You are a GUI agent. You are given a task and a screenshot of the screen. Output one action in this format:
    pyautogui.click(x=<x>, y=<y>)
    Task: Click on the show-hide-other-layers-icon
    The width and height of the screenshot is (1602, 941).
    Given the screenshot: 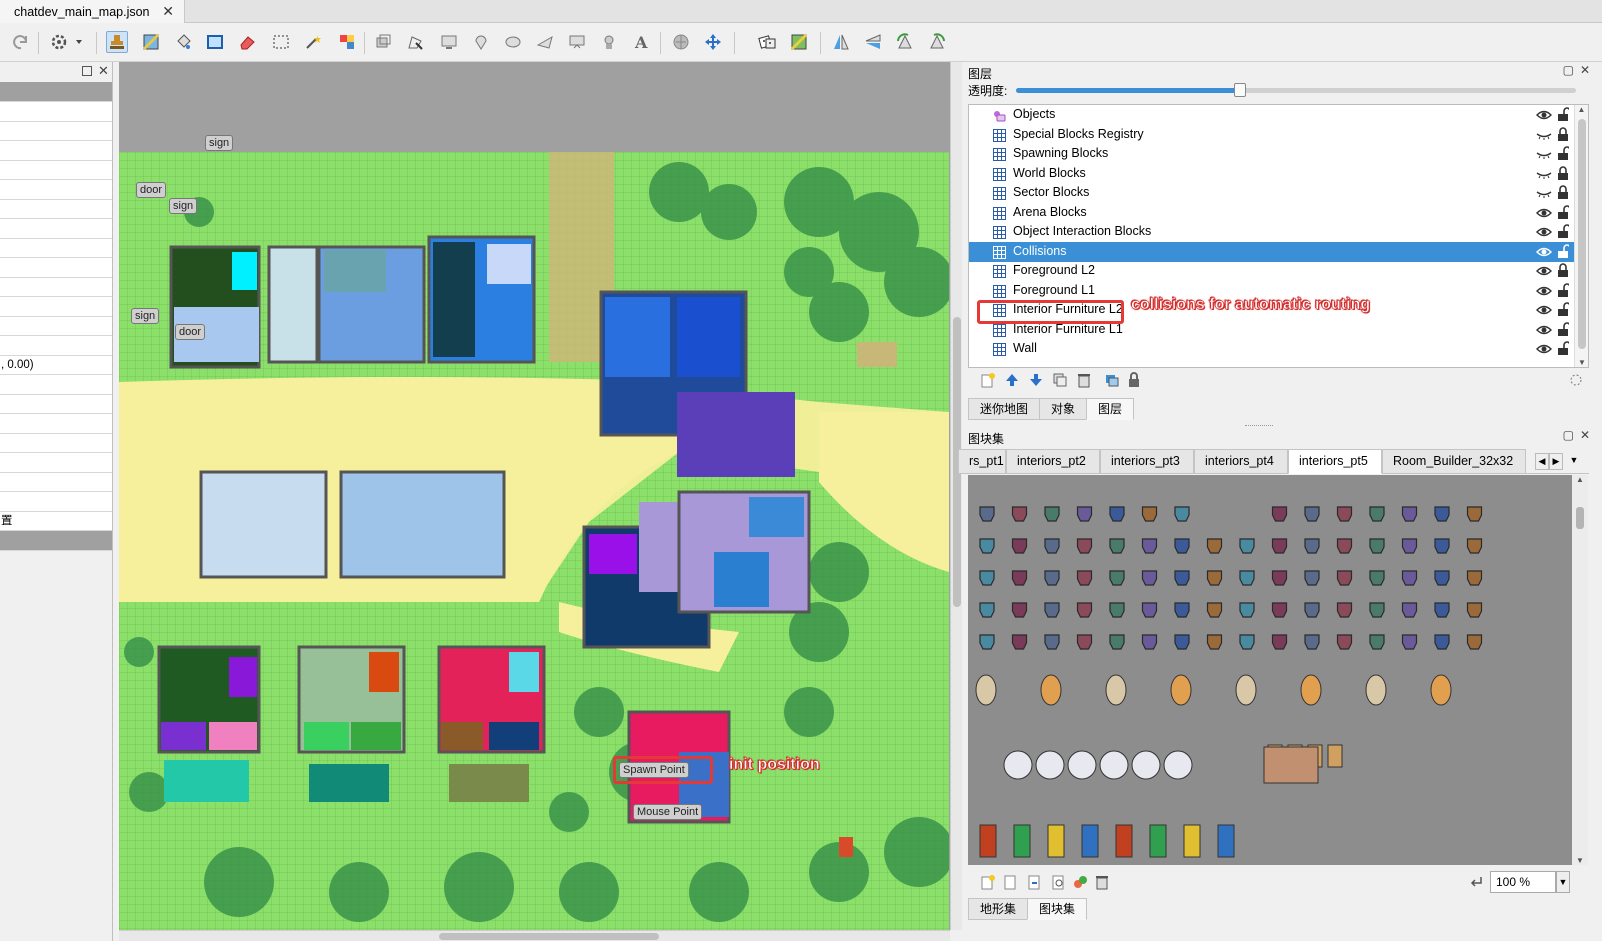 What is the action you would take?
    pyautogui.click(x=1112, y=380)
    